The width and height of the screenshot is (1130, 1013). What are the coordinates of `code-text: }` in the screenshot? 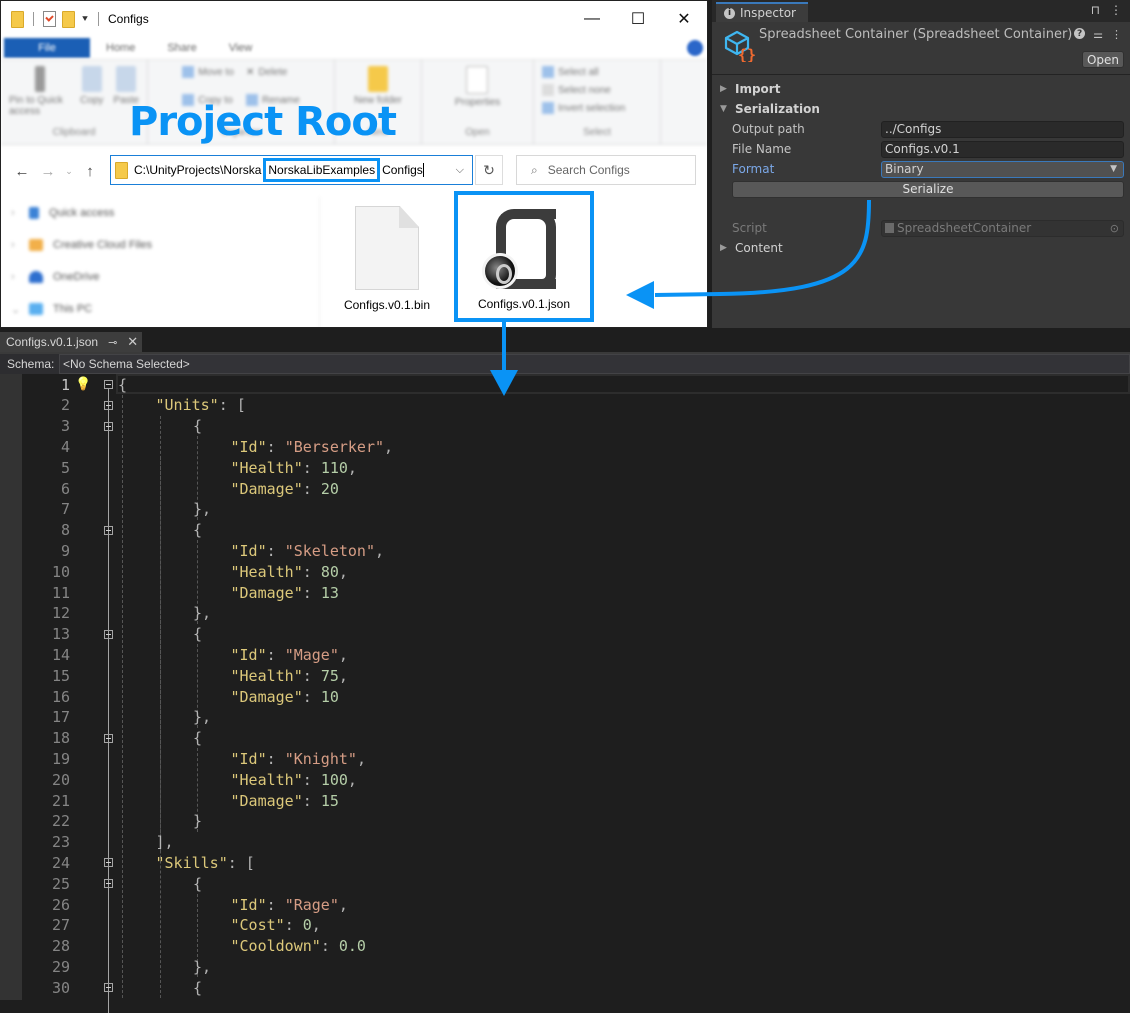 It's located at (197, 821).